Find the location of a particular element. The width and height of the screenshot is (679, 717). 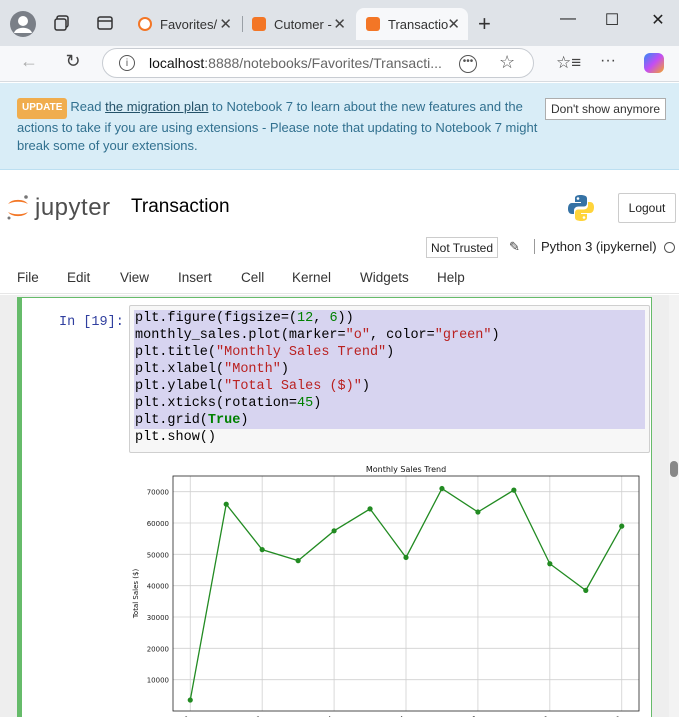

new-tab-icon: + is located at coordinates (484, 24).